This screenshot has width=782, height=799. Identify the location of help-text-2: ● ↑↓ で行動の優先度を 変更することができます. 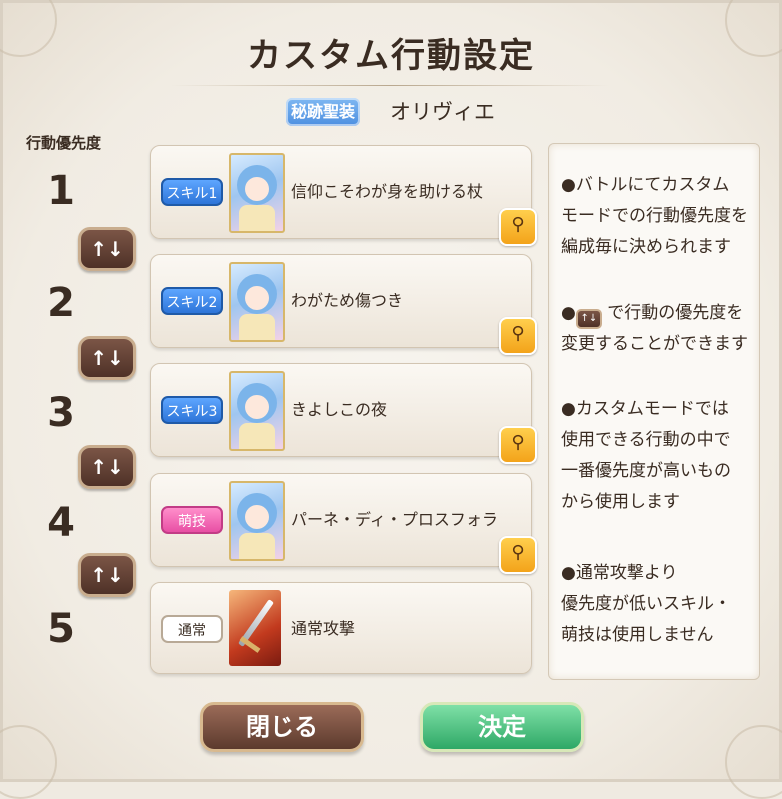
(654, 329).